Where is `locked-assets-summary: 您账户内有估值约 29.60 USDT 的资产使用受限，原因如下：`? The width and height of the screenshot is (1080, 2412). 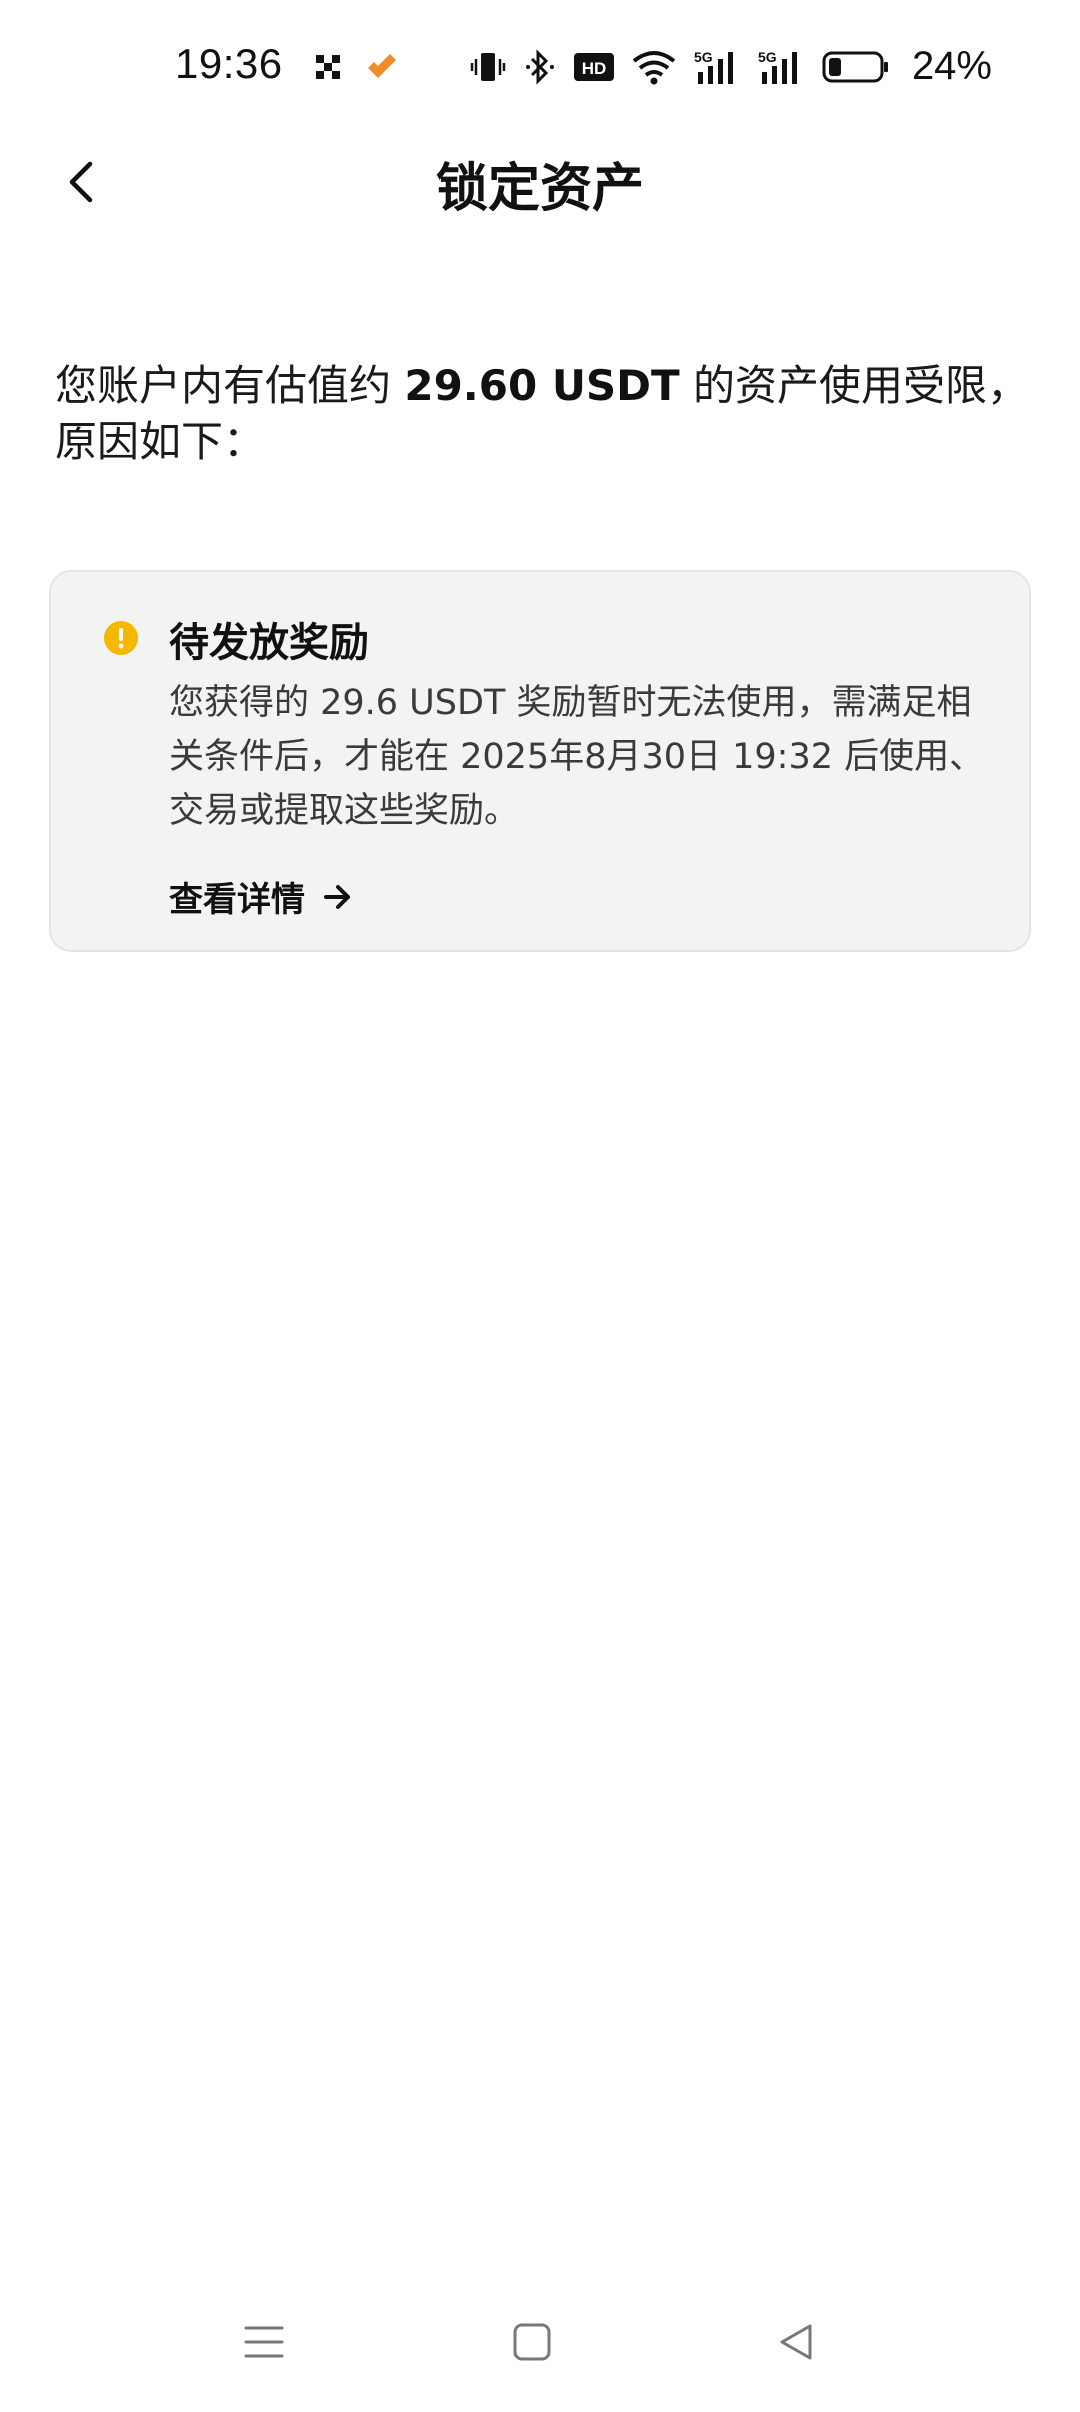
locked-assets-summary: 您账户内有估值约 29.60 USDT 的资产使用受限，原因如下： is located at coordinates (545, 414).